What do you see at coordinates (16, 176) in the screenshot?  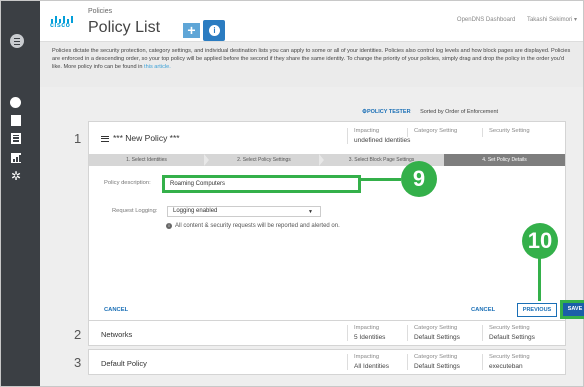 I see `settings-gear-icon: ✲` at bounding box center [16, 176].